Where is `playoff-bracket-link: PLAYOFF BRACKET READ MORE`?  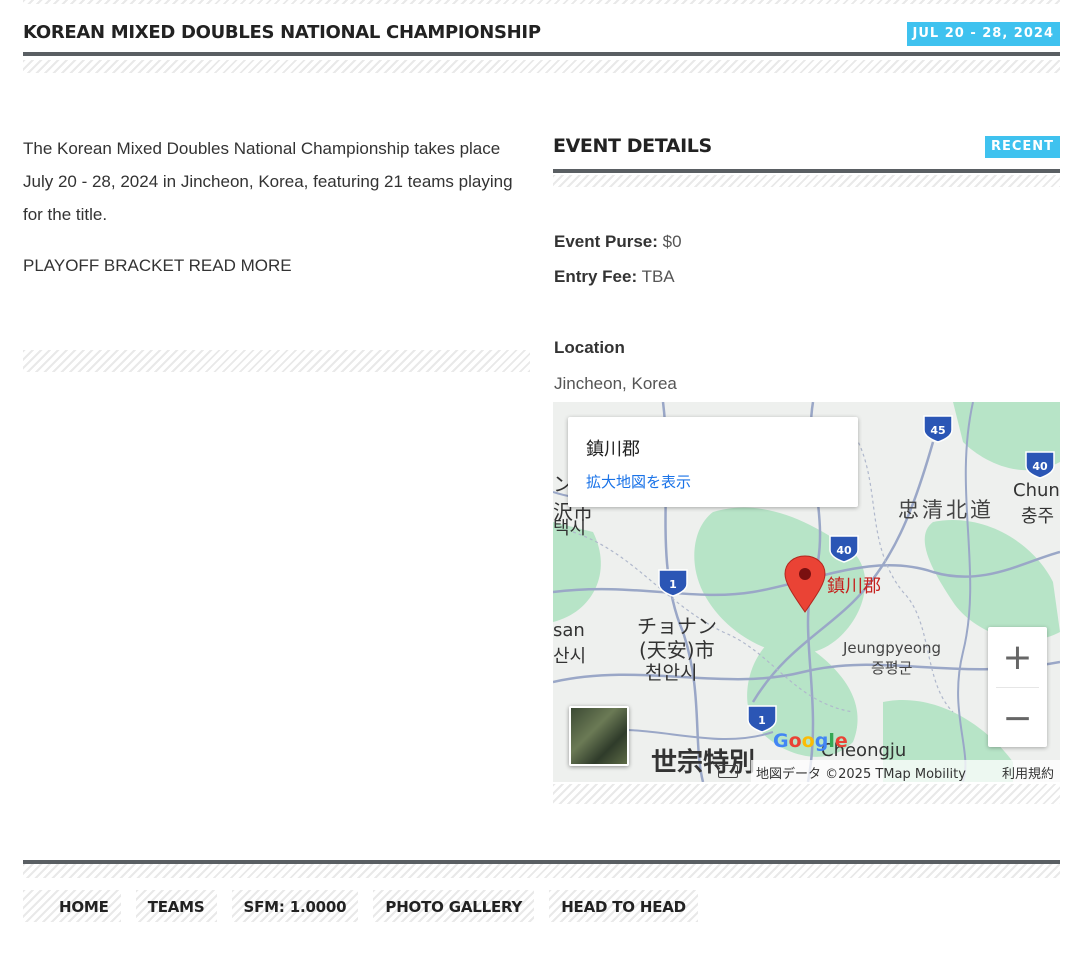
playoff-bracket-link: PLAYOFF BRACKET READ MORE is located at coordinates (157, 266).